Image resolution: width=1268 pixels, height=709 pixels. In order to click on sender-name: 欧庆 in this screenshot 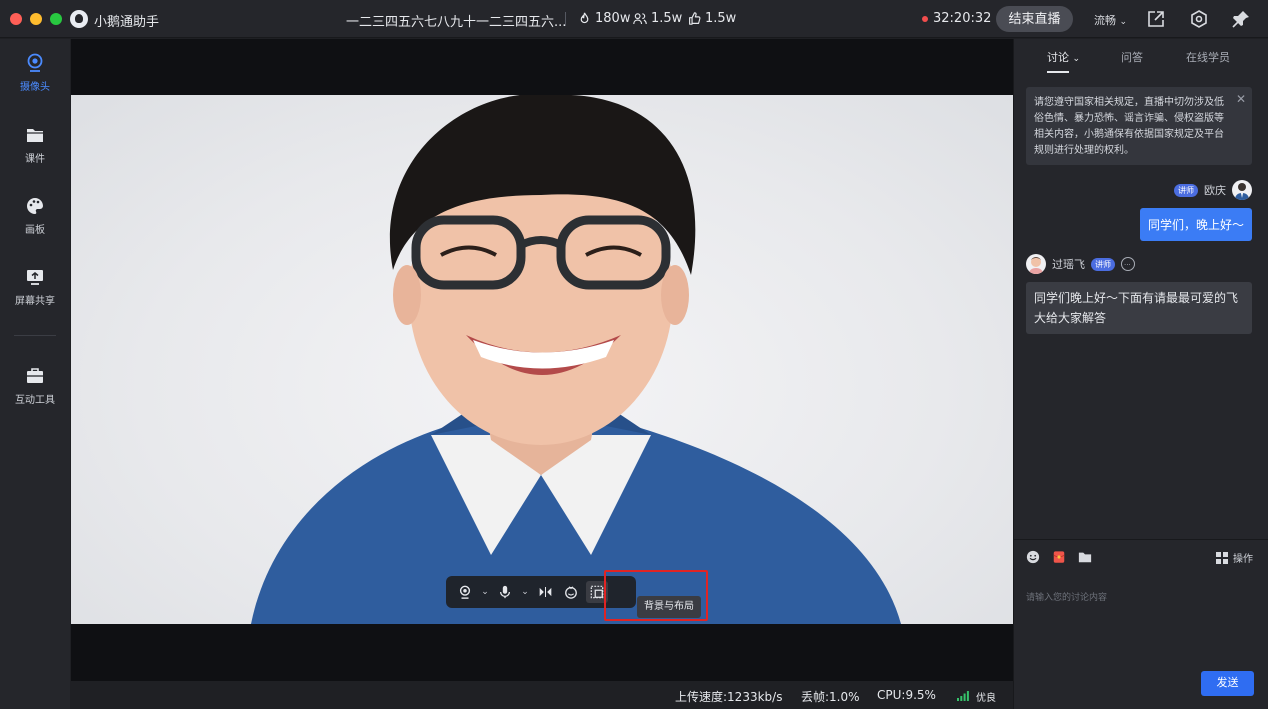, I will do `click(1215, 190)`.